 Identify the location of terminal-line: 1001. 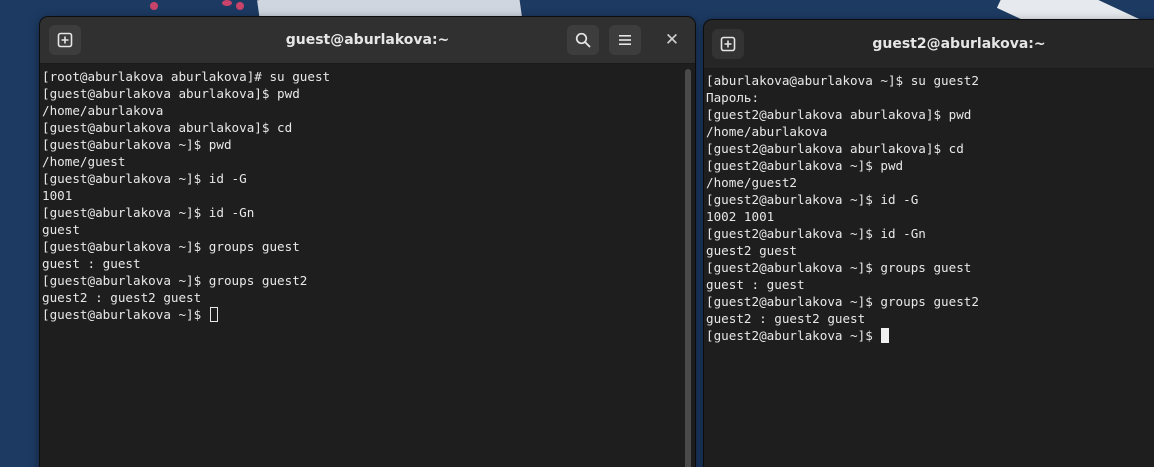
(57, 195).